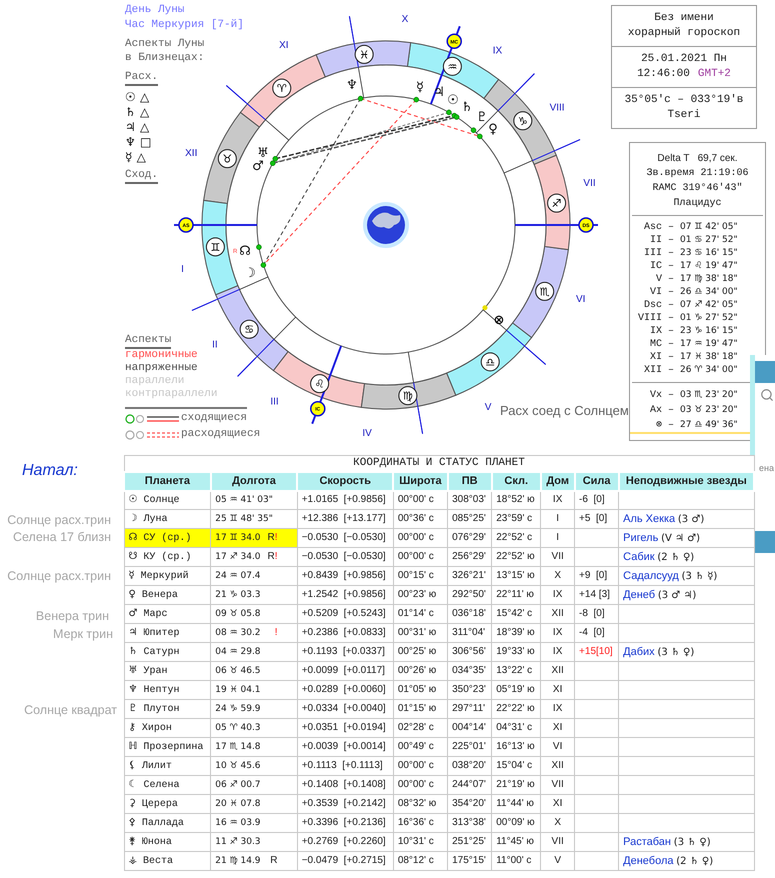 The image size is (775, 878). Describe the element at coordinates (282, 88) in the screenshot. I see `zodiac-sign-icon: ♈` at that location.